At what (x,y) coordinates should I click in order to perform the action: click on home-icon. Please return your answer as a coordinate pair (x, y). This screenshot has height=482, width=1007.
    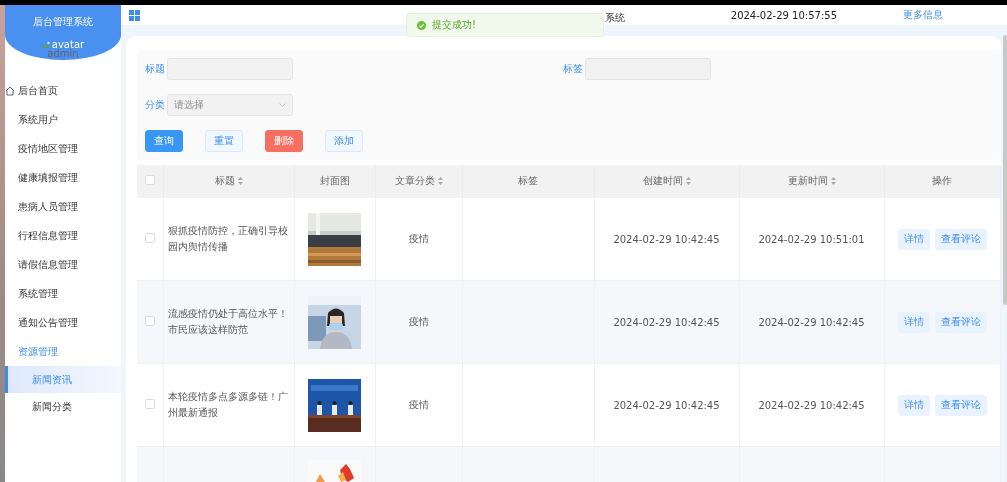
    Looking at the image, I should click on (10, 90).